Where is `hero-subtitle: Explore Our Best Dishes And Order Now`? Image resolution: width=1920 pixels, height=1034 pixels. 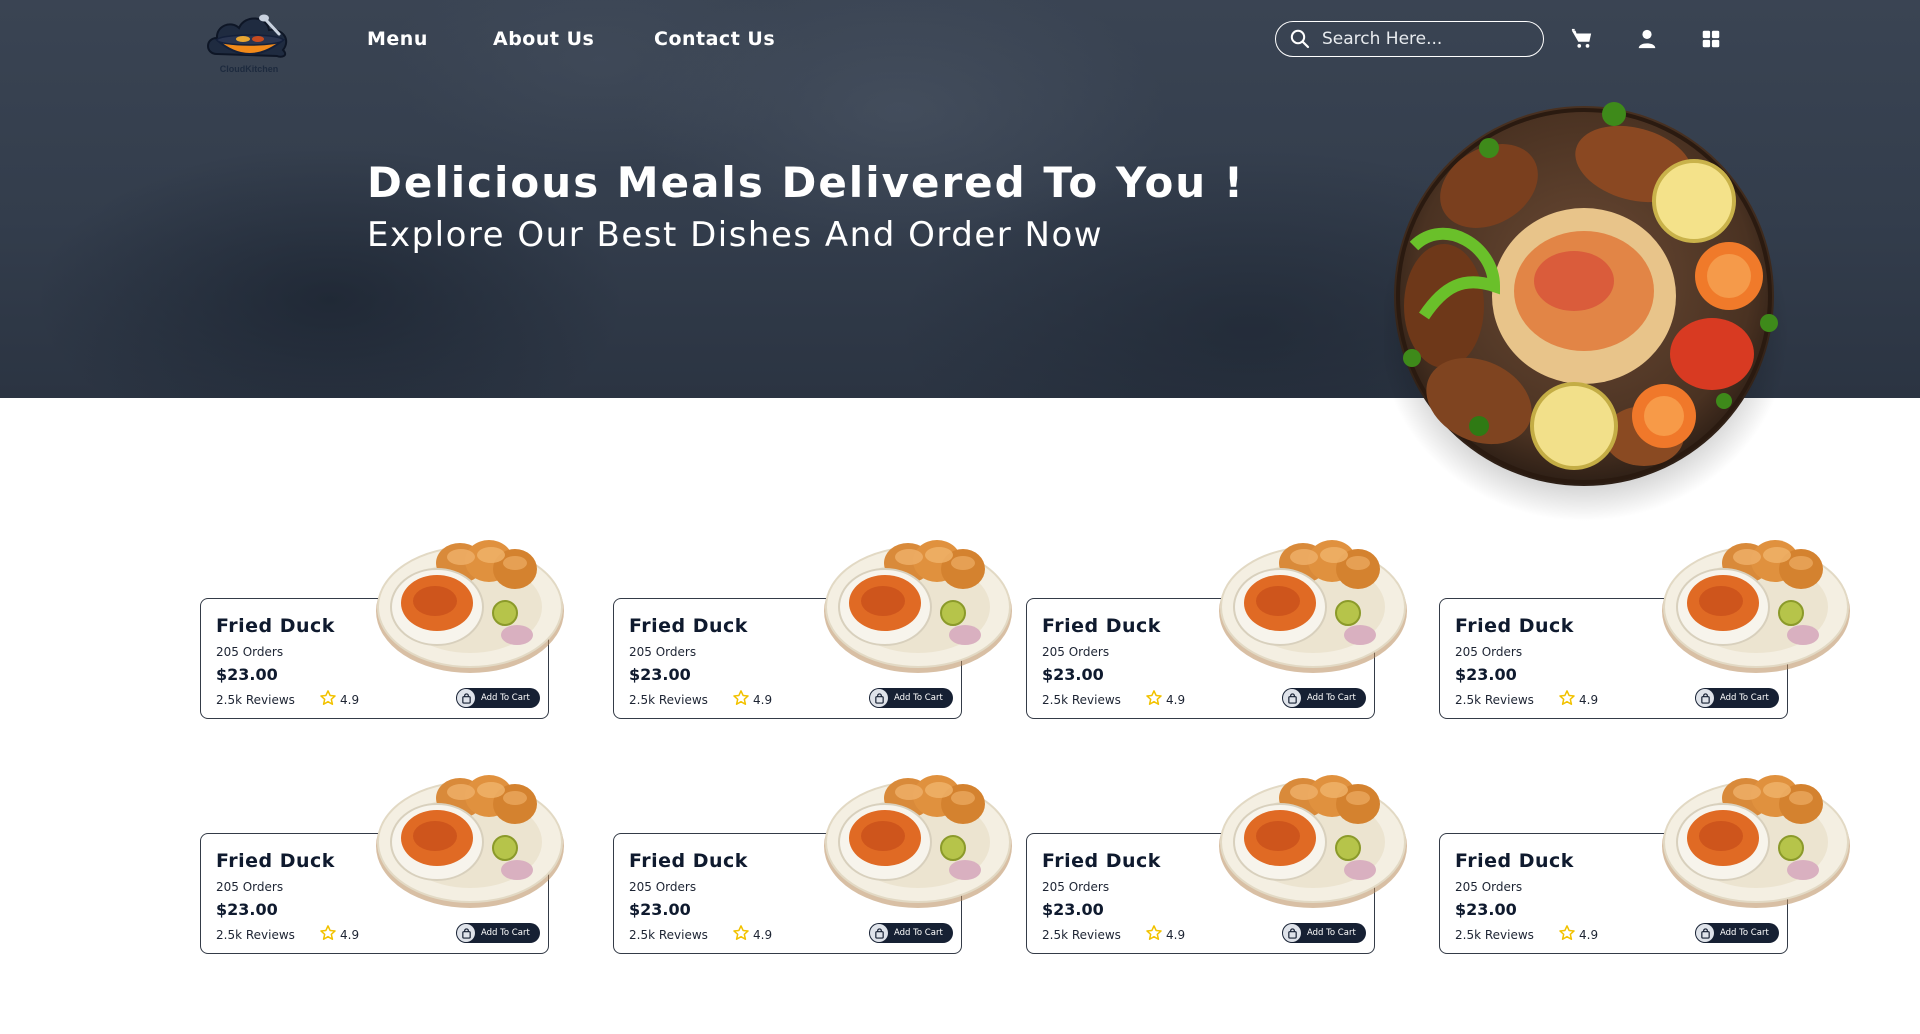
hero-subtitle: Explore Our Best Dishes And Order Now is located at coordinates (735, 235).